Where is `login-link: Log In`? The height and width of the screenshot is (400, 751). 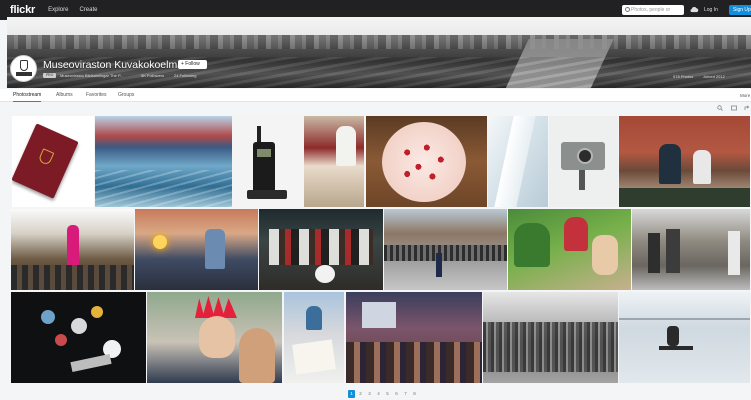 login-link: Log In is located at coordinates (711, 10).